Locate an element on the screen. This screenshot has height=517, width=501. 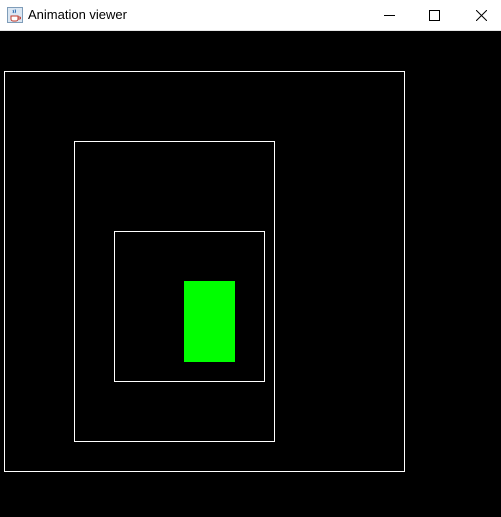
minimize-icon is located at coordinates (389, 15).